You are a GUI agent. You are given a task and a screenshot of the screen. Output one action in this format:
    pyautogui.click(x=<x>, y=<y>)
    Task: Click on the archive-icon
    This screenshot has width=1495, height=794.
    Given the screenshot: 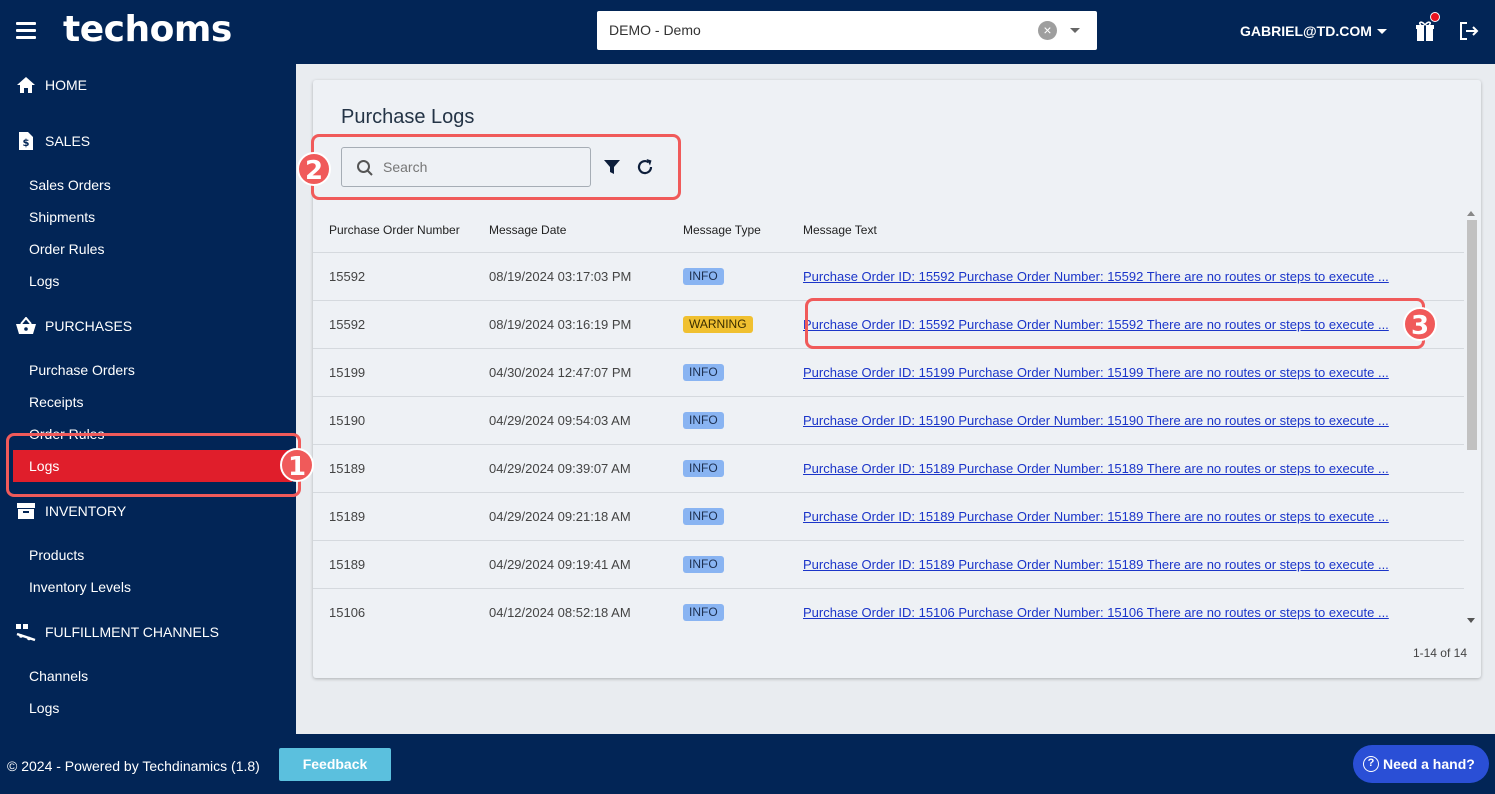 What is the action you would take?
    pyautogui.click(x=26, y=511)
    